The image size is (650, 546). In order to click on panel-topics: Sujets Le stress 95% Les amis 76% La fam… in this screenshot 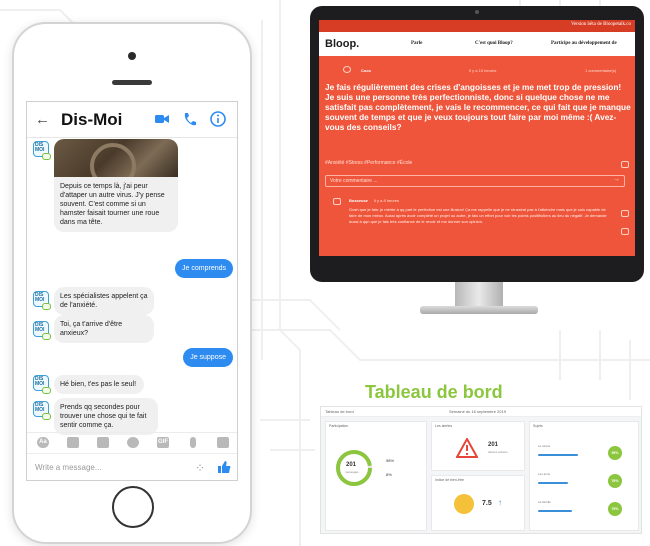, I will do `click(584, 476)`.